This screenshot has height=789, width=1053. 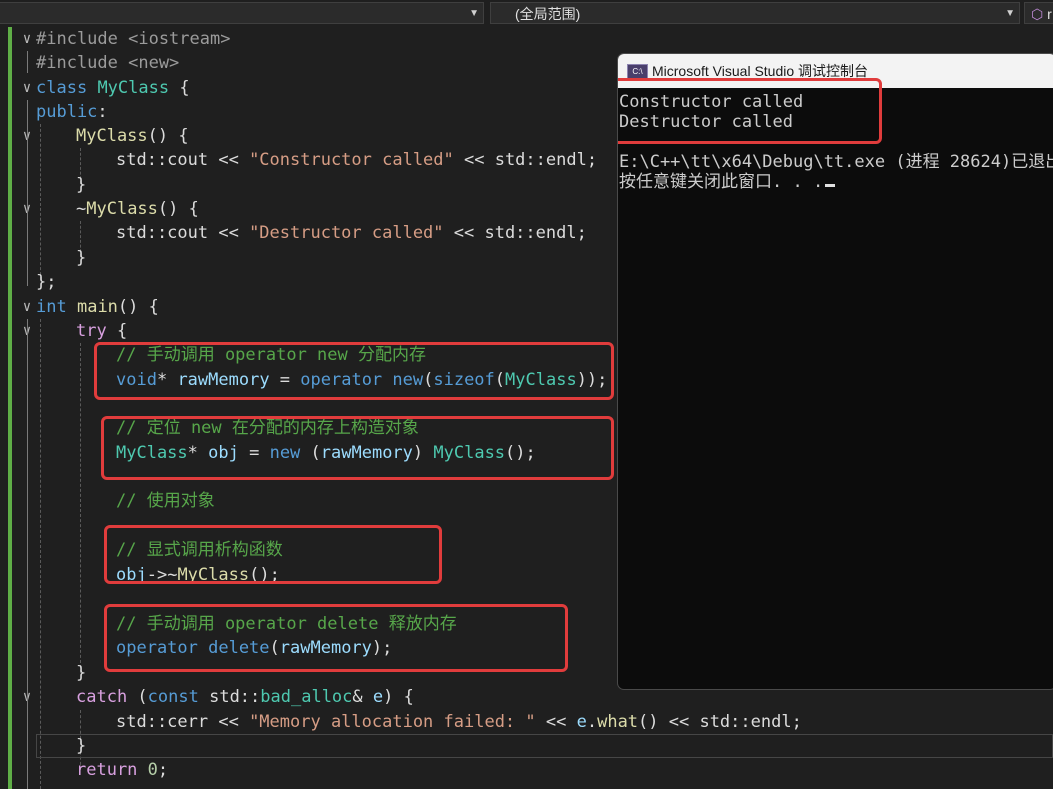 I want to click on code-token: const, so click(x=173, y=697).